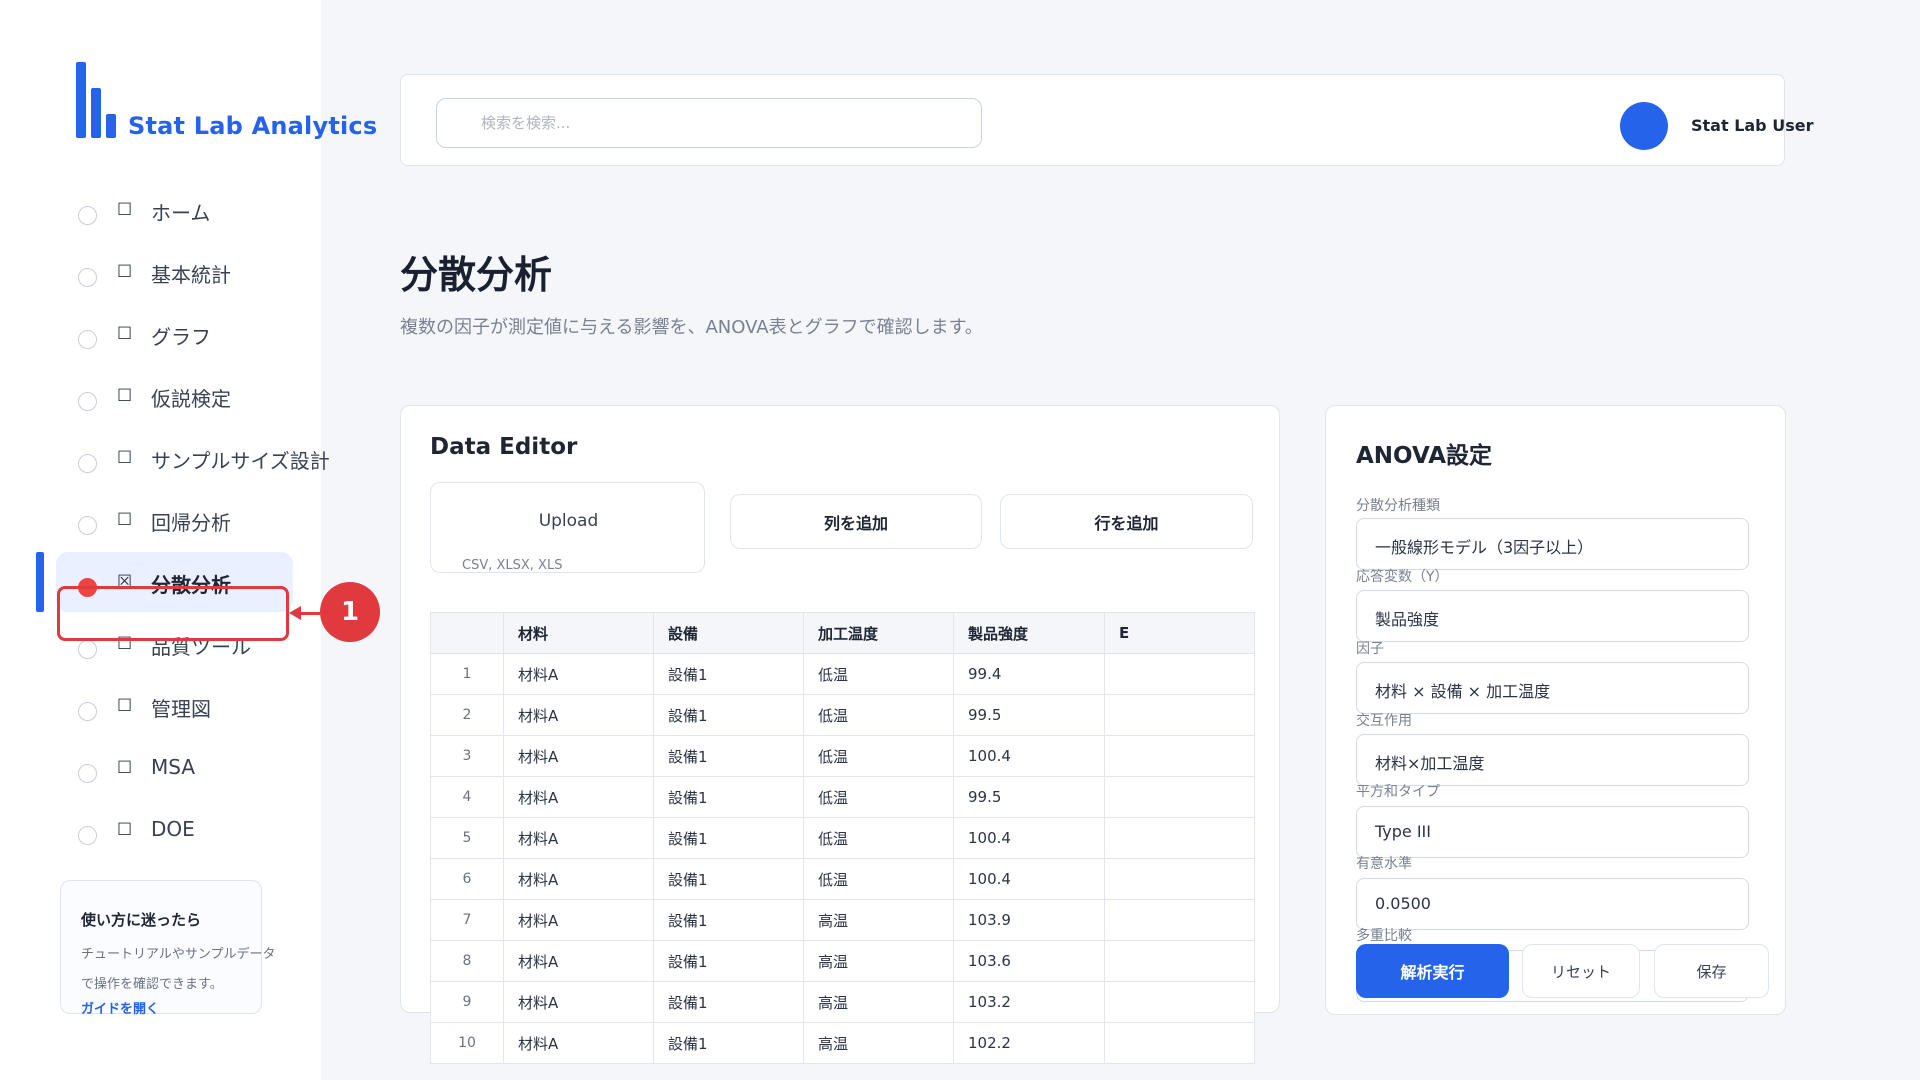 This screenshot has height=1080, width=1920. What do you see at coordinates (567, 527) in the screenshot?
I see `upload-dropzone: Upload CSV, XLSX, XLS` at bounding box center [567, 527].